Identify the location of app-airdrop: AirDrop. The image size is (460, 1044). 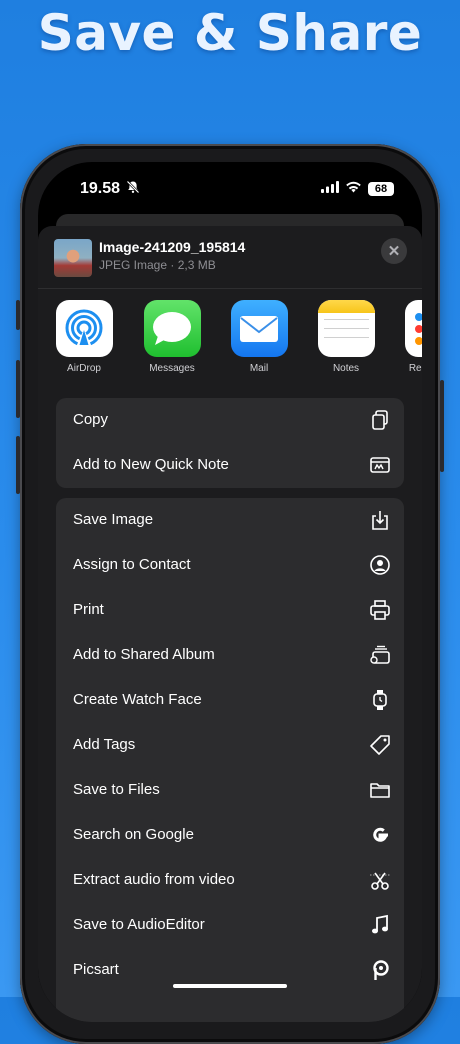
(84, 337).